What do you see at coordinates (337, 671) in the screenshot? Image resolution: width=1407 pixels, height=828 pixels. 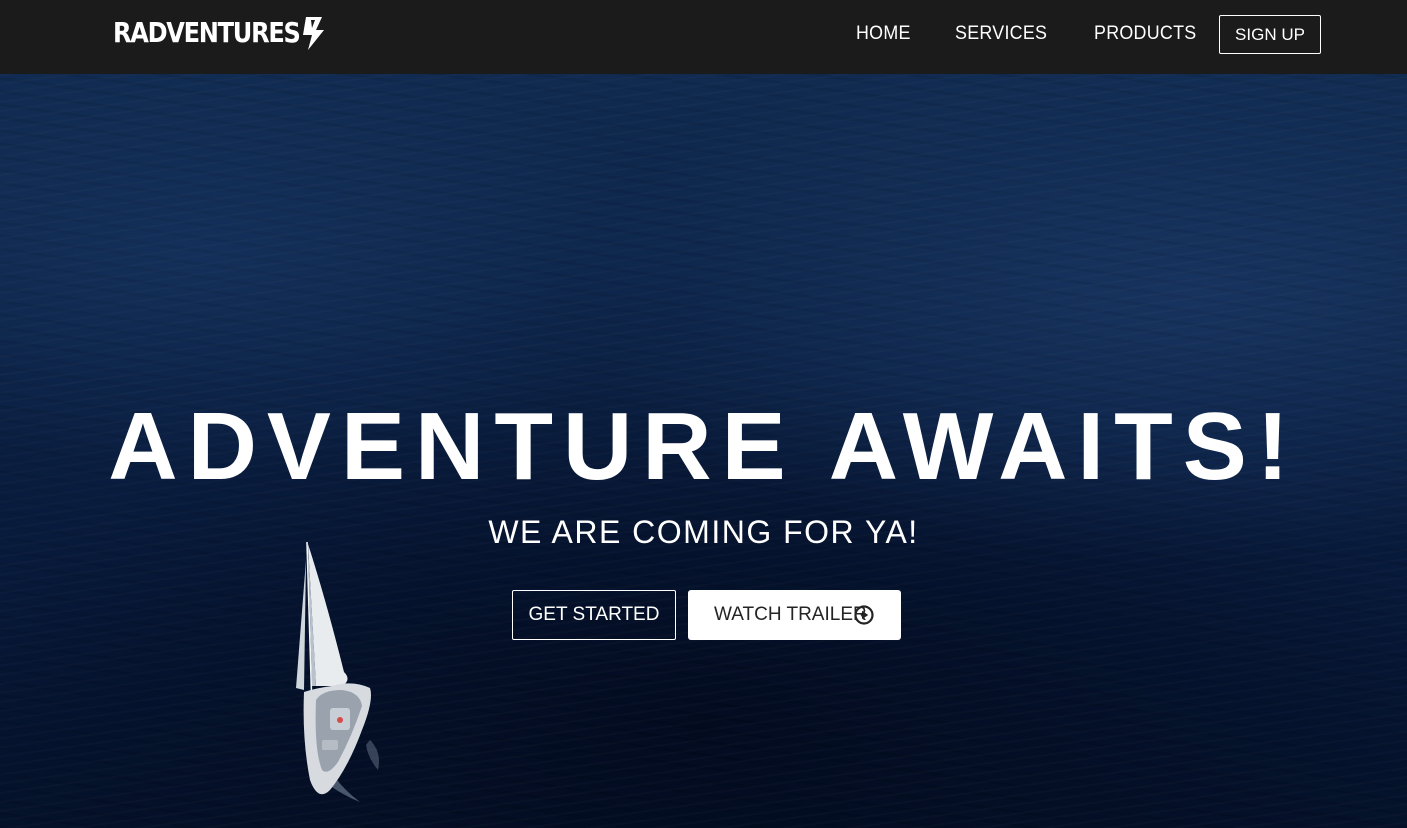 I see `sailboat-image` at bounding box center [337, 671].